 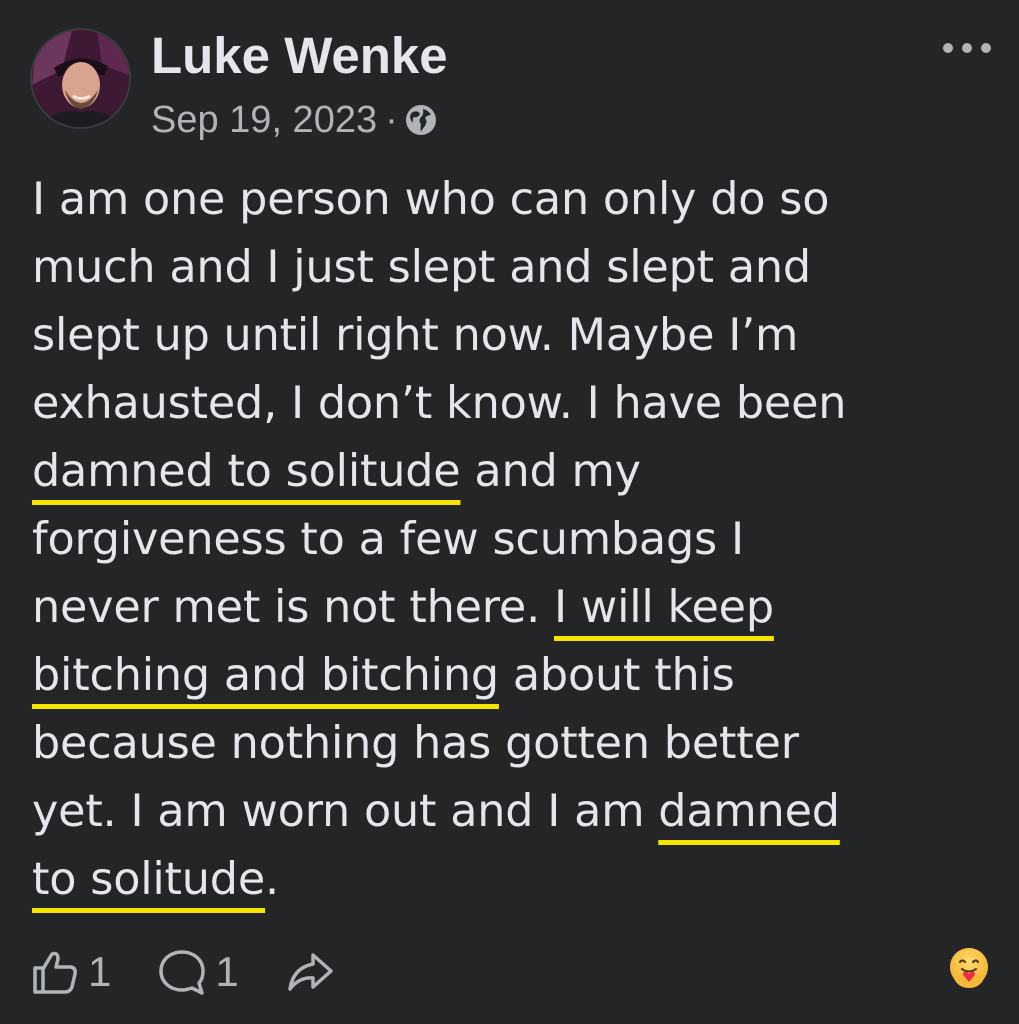 What do you see at coordinates (510, 972) in the screenshot?
I see `action-bar: 1 1` at bounding box center [510, 972].